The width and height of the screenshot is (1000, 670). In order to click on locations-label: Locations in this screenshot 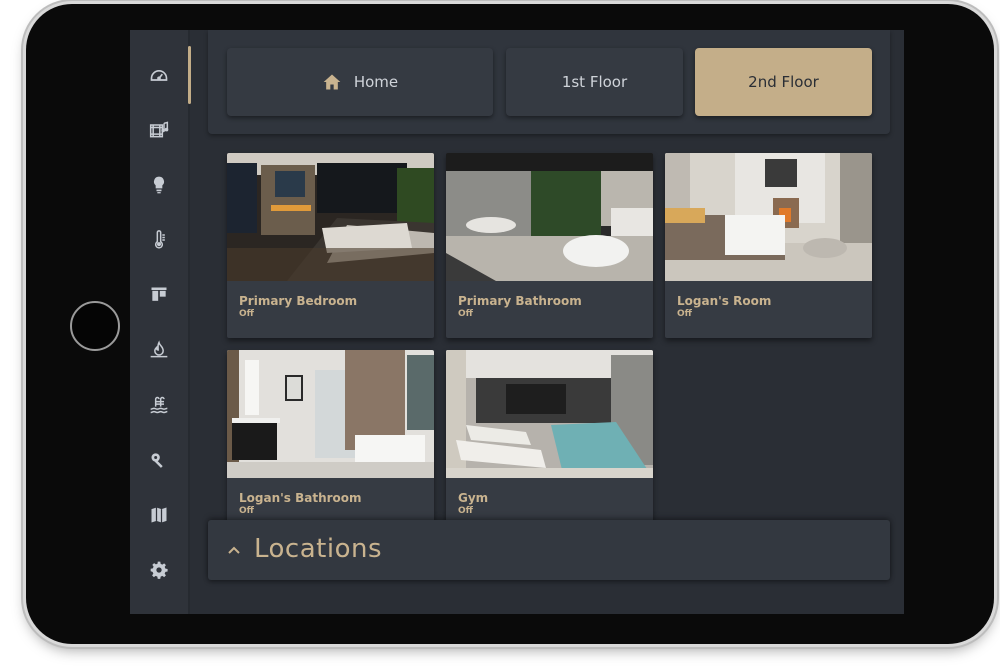, I will do `click(318, 549)`.